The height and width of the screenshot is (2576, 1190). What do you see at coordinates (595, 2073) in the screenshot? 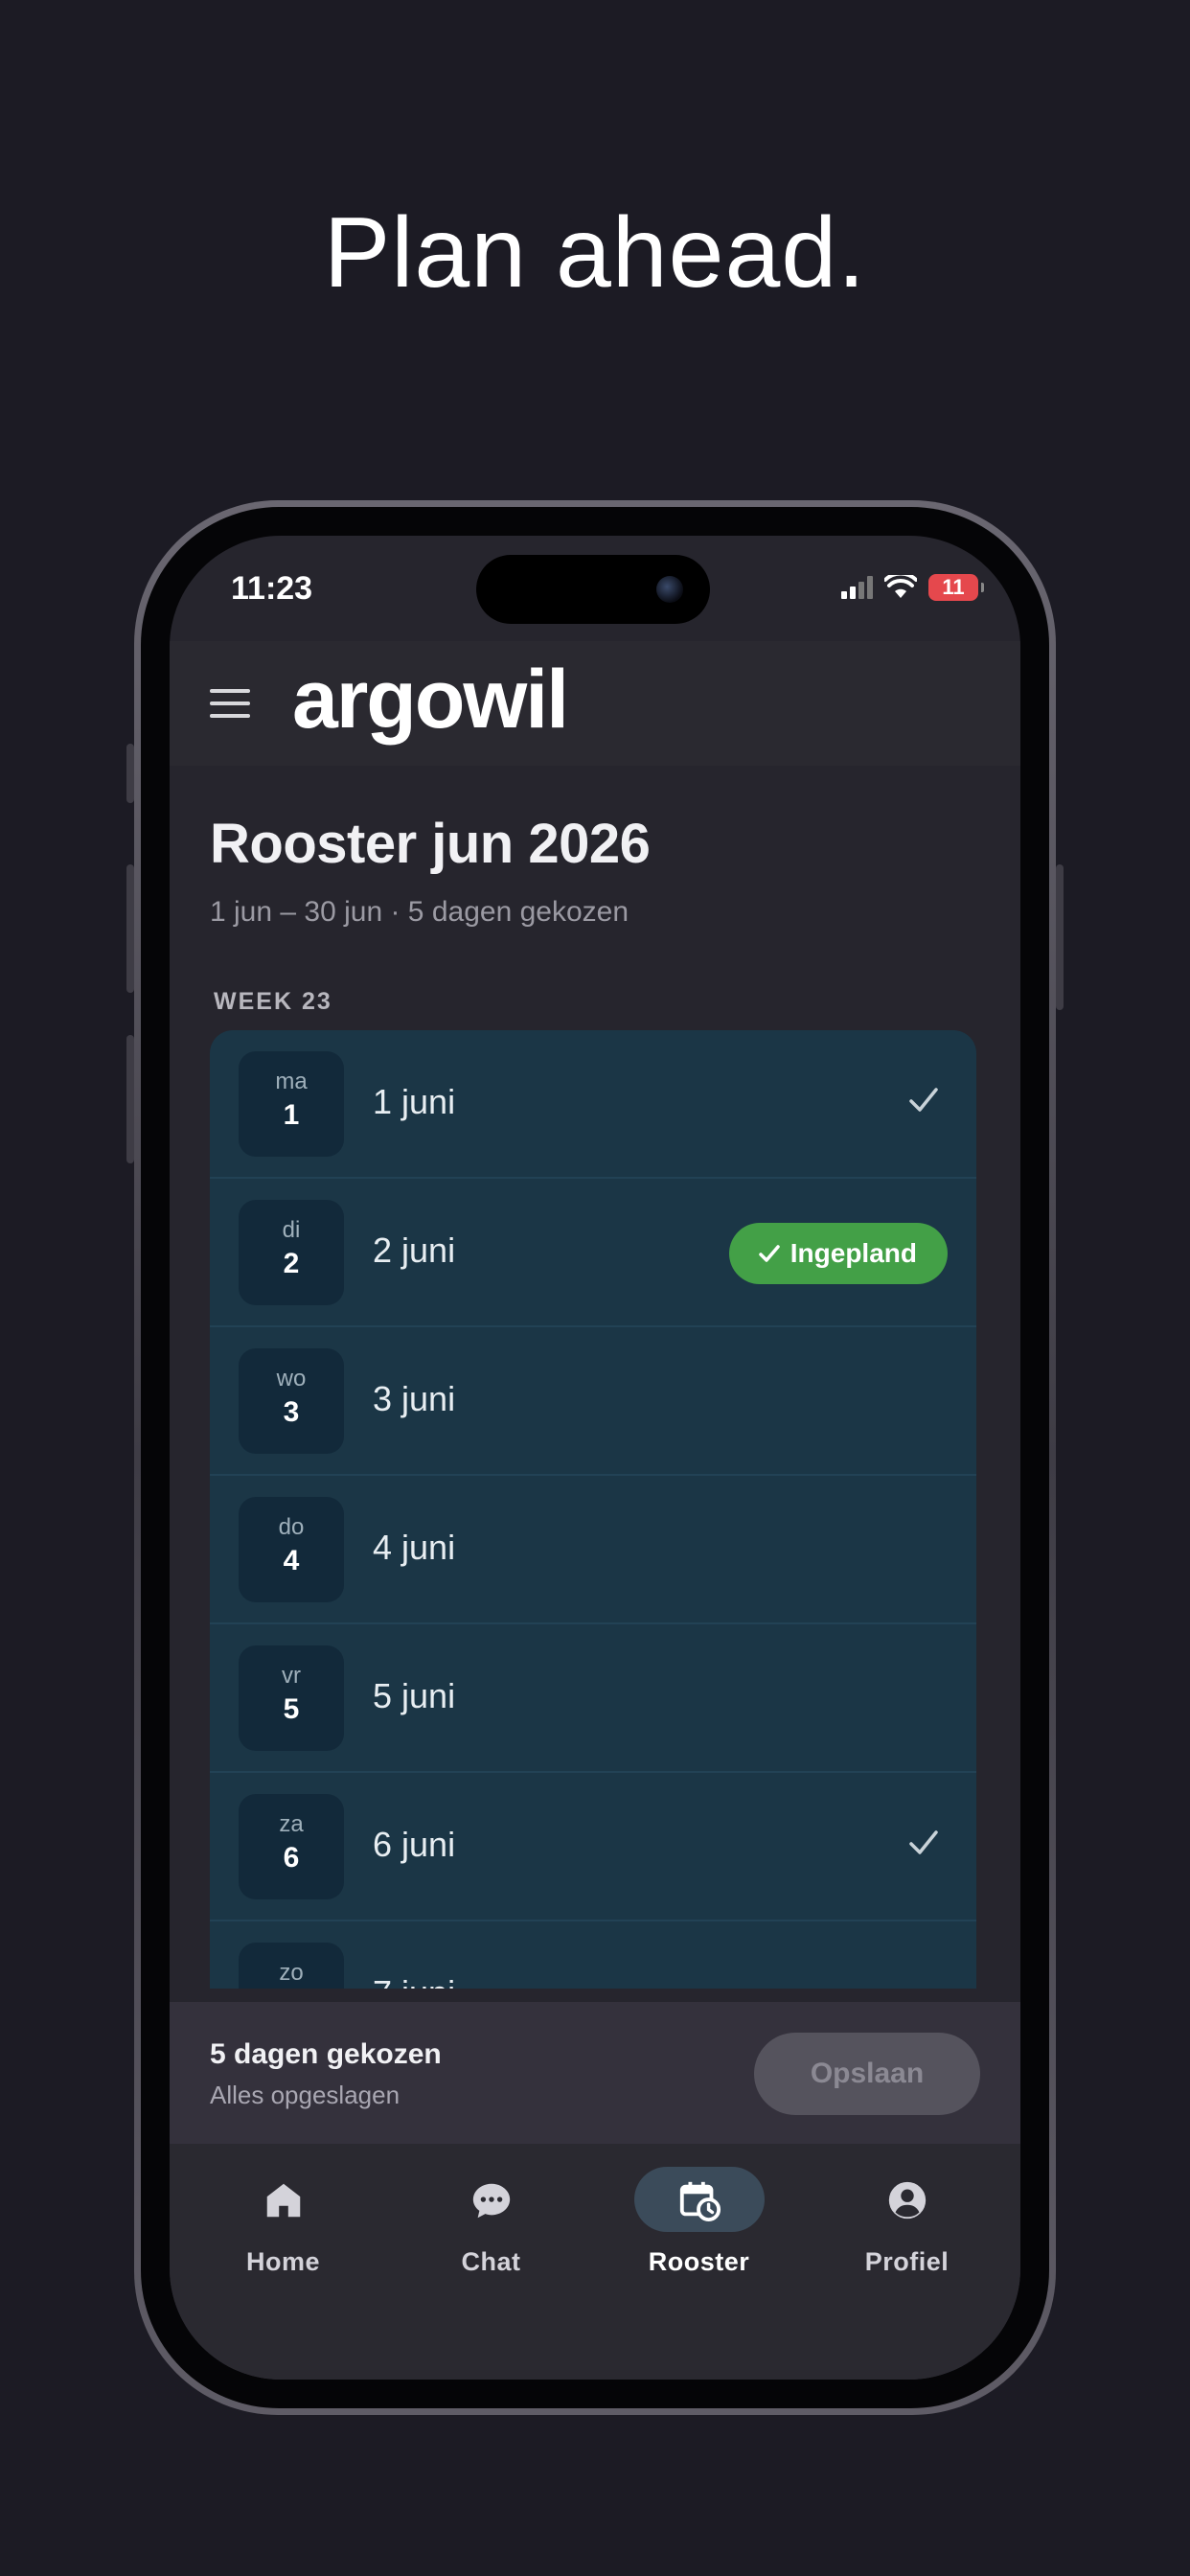
I see `save-bar: 5 dagen gekozen Alles opgeslagen Opslaan` at bounding box center [595, 2073].